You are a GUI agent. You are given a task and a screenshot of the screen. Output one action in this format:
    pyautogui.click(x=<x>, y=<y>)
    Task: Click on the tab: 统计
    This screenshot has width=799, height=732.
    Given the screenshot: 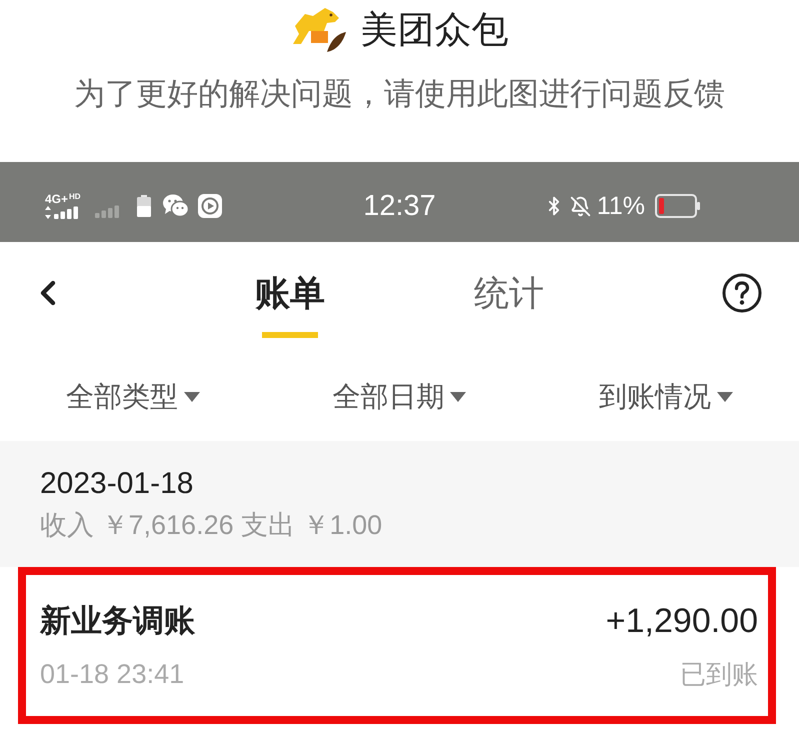 What is the action you would take?
    pyautogui.click(x=509, y=294)
    